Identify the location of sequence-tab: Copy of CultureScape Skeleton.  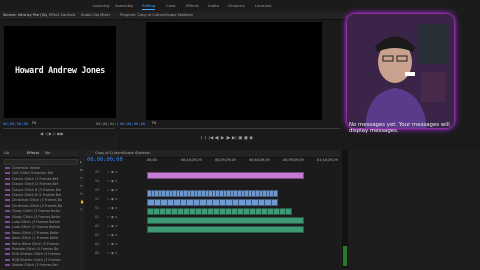
(123, 153).